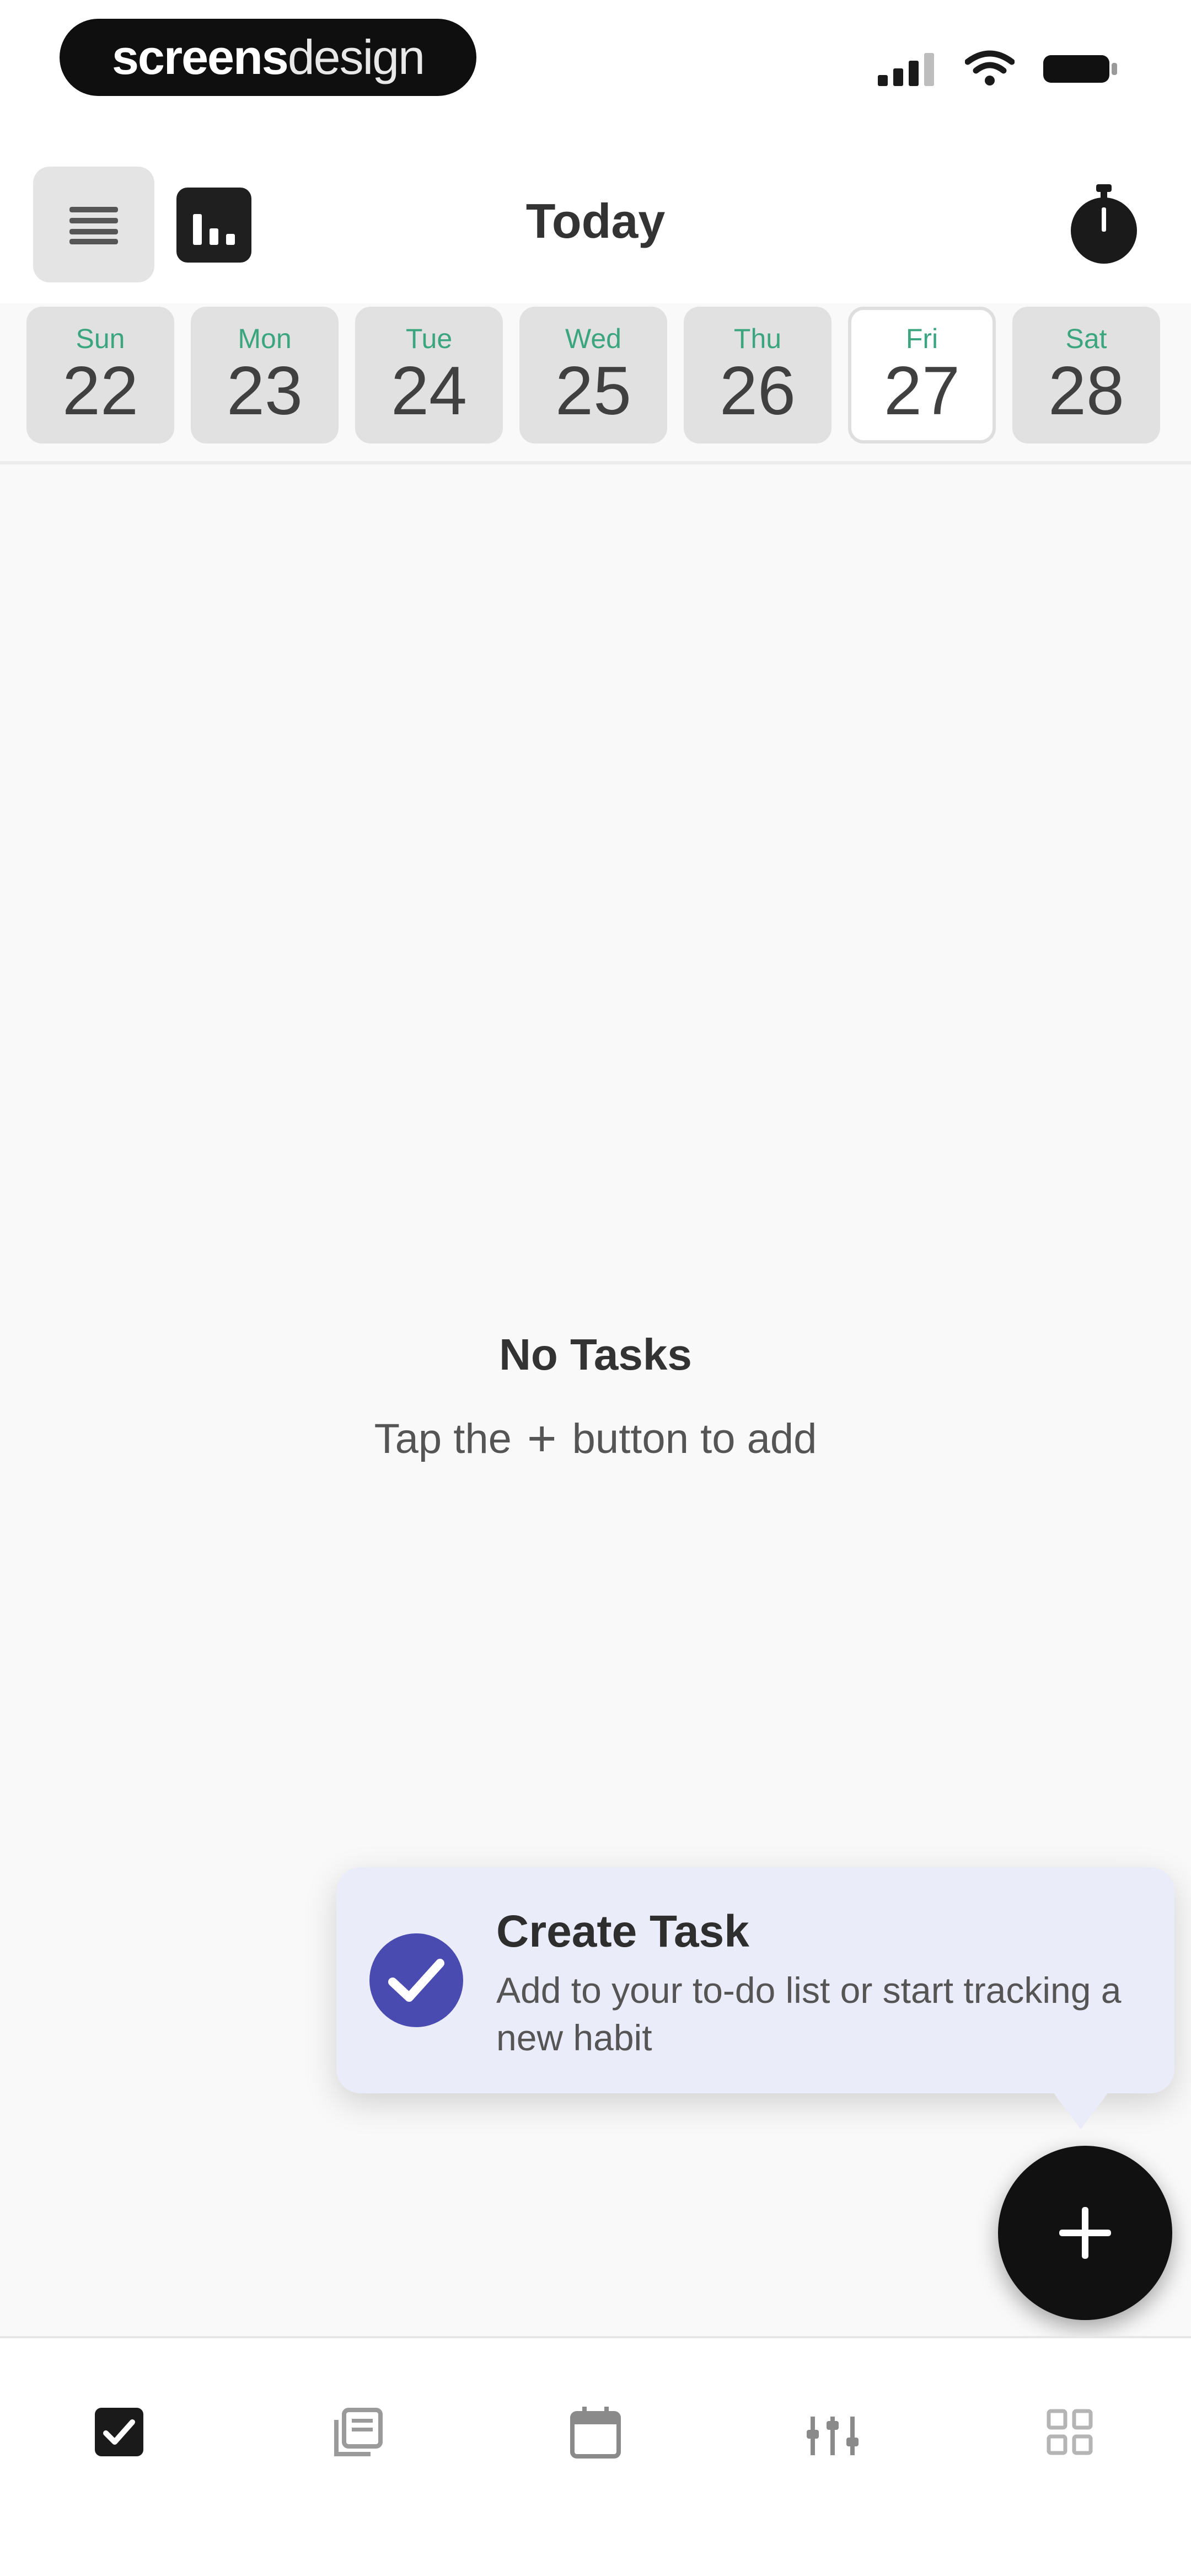 The width and height of the screenshot is (1191, 2576). I want to click on status-icons, so click(998, 69).